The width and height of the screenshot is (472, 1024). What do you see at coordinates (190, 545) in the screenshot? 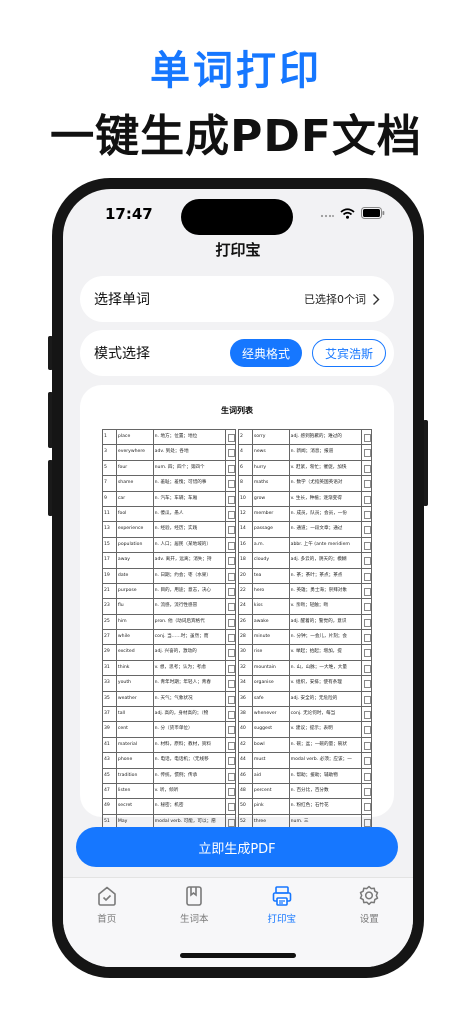
I see `word-definition: n. 人口；居民（某地域的）` at bounding box center [190, 545].